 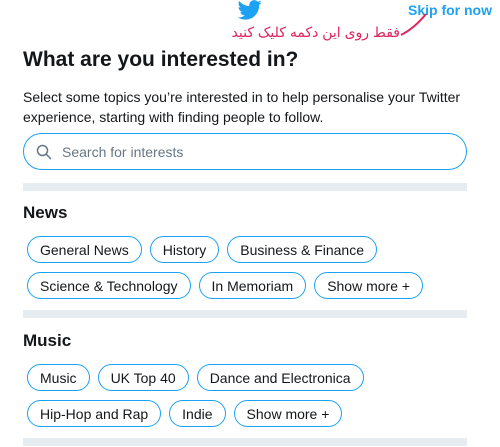 What do you see at coordinates (161, 59) in the screenshot?
I see `page-title: What are you interested in?` at bounding box center [161, 59].